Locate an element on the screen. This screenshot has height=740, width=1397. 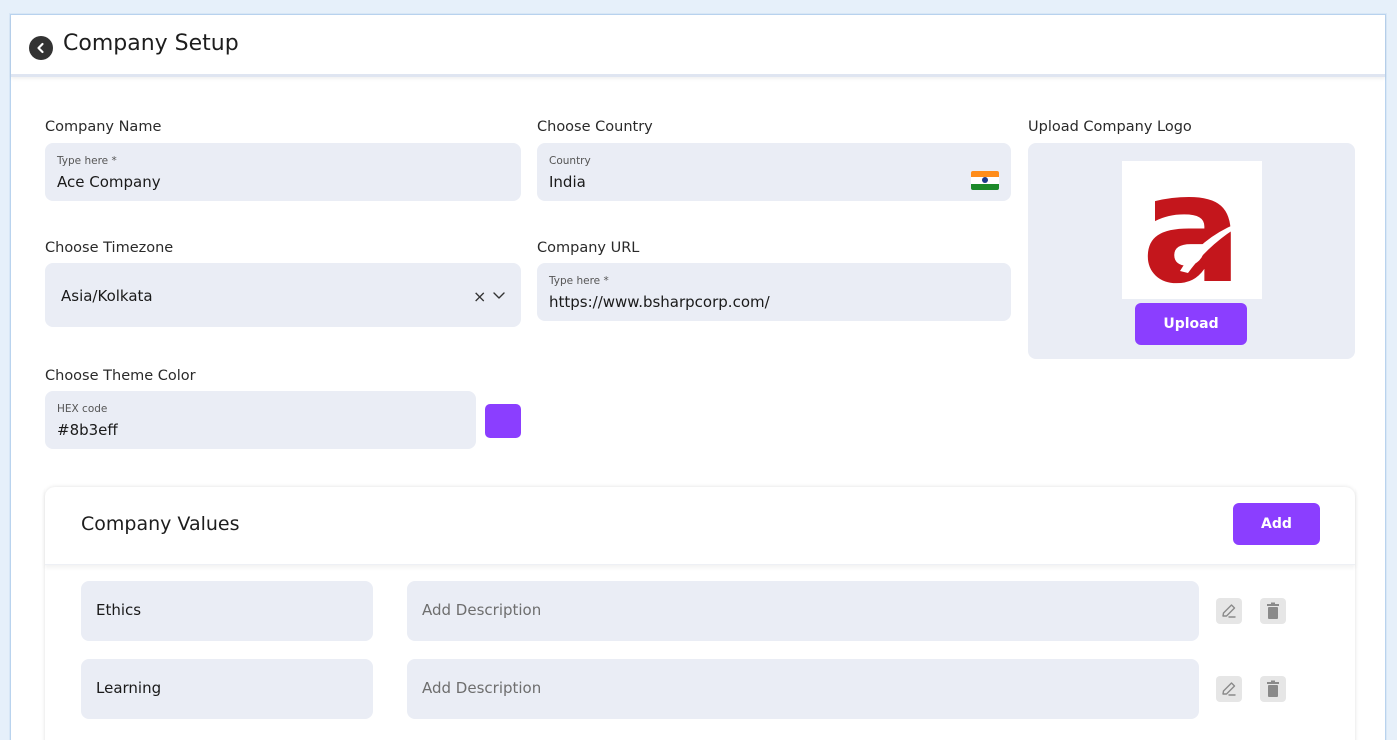
company-name-label: Company Name is located at coordinates (103, 127).